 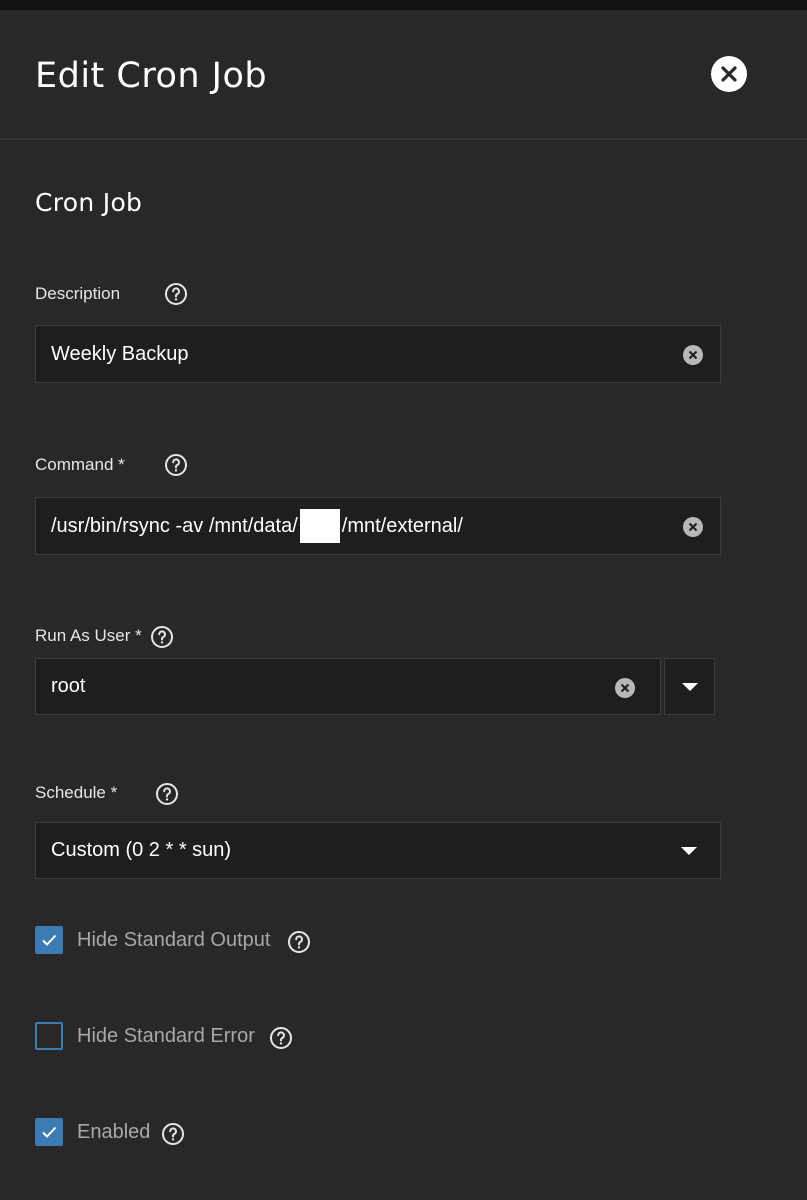 What do you see at coordinates (88, 635) in the screenshot?
I see `run-as-user-label: Run As User *` at bounding box center [88, 635].